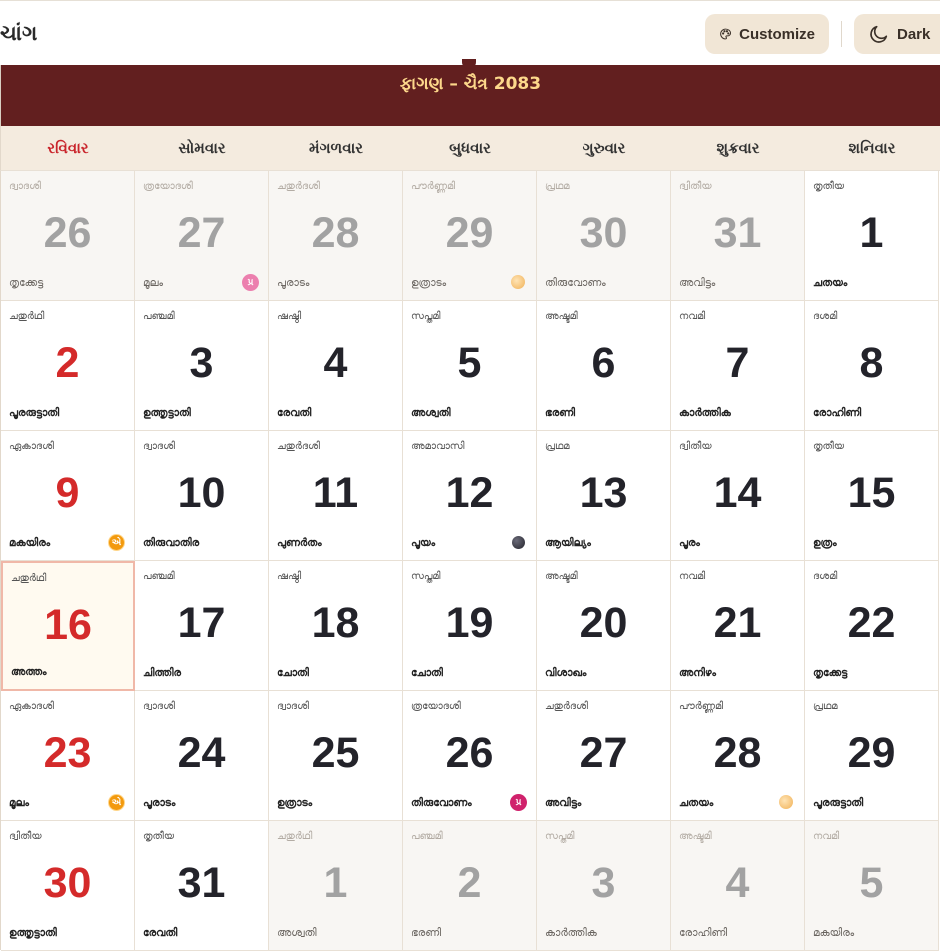 The width and height of the screenshot is (940, 951). Describe the element at coordinates (470, 756) in the screenshot. I see `calendar-day: ത്രയോദശി 26 തിരുവോണം પ્ર` at that location.